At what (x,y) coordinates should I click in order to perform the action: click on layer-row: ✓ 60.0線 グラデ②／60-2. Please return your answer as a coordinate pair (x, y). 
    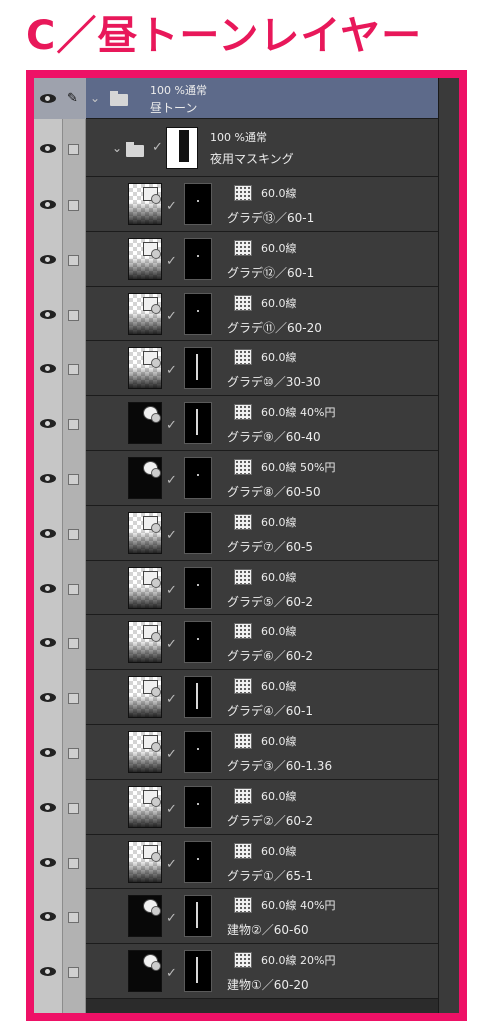
    Looking at the image, I should click on (236, 807).